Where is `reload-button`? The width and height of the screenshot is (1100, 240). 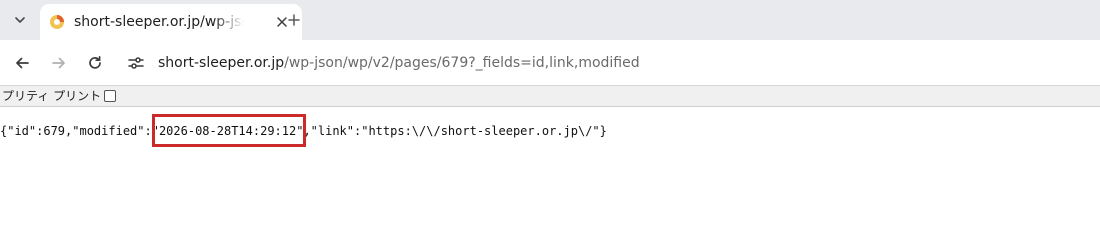
reload-button is located at coordinates (95, 63).